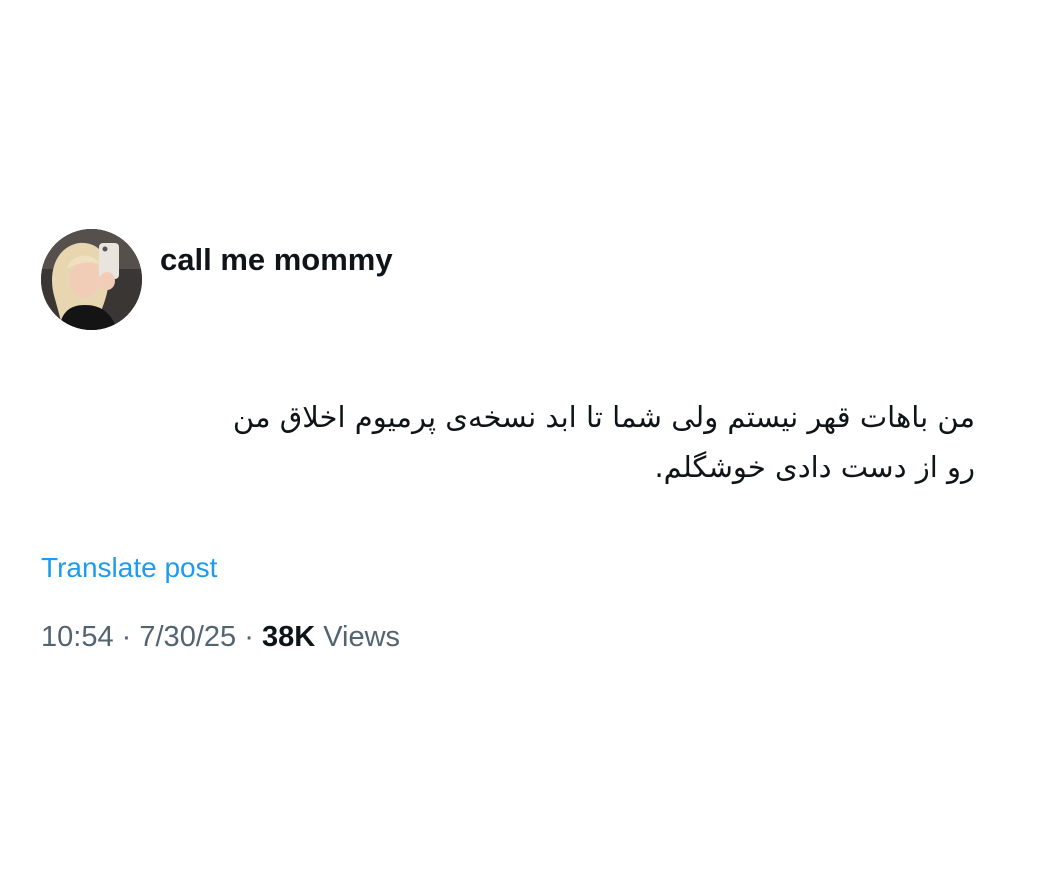 The height and width of the screenshot is (875, 1050). Describe the element at coordinates (362, 637) in the screenshot. I see `views-label: Views` at that location.